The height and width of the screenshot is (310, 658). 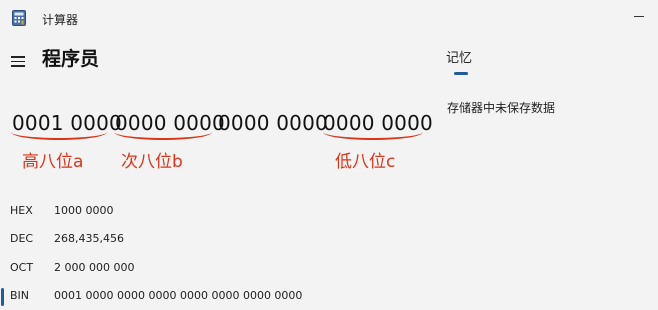 What do you see at coordinates (94, 267) in the screenshot?
I see `base-value: 2 000 000 000` at bounding box center [94, 267].